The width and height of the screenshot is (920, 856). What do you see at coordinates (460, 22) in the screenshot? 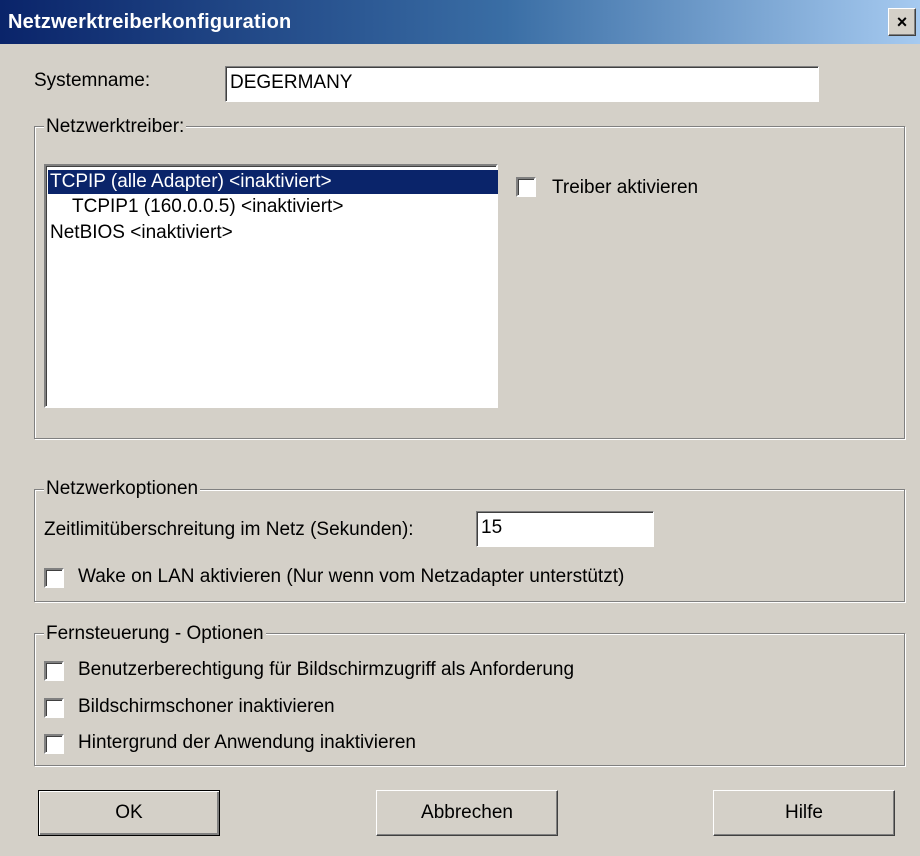
I see `title-bar: Netzwerktreiberkonfiguration ×` at bounding box center [460, 22].